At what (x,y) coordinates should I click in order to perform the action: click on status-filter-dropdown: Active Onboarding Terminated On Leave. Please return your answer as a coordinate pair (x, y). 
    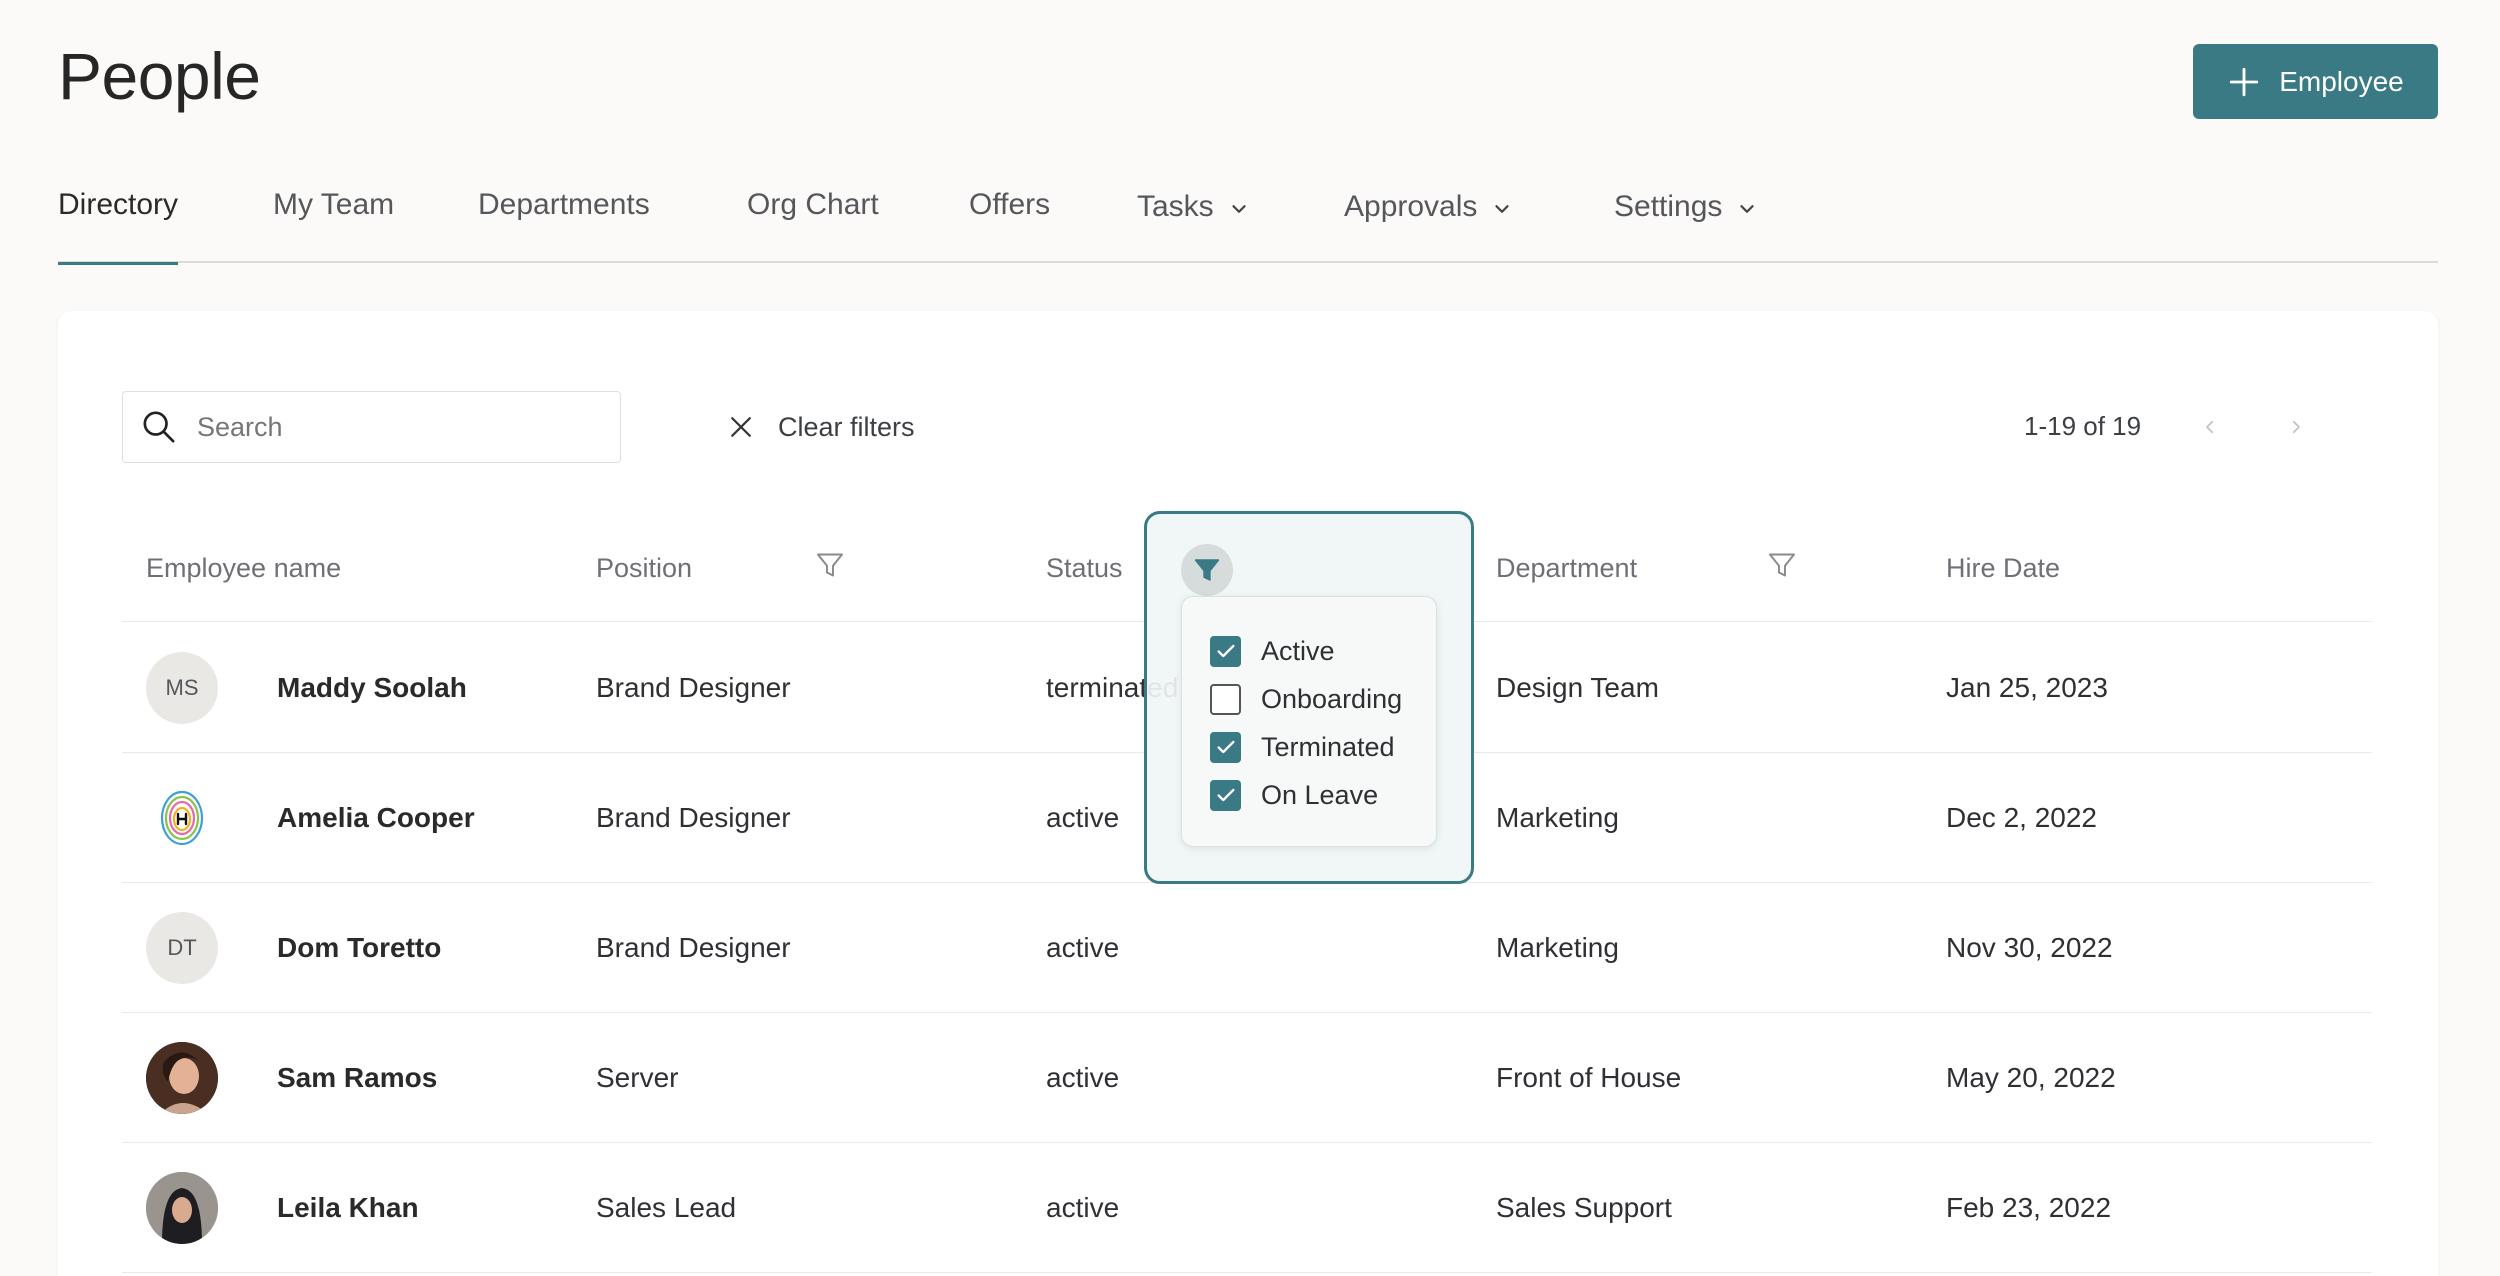
    Looking at the image, I should click on (1309, 721).